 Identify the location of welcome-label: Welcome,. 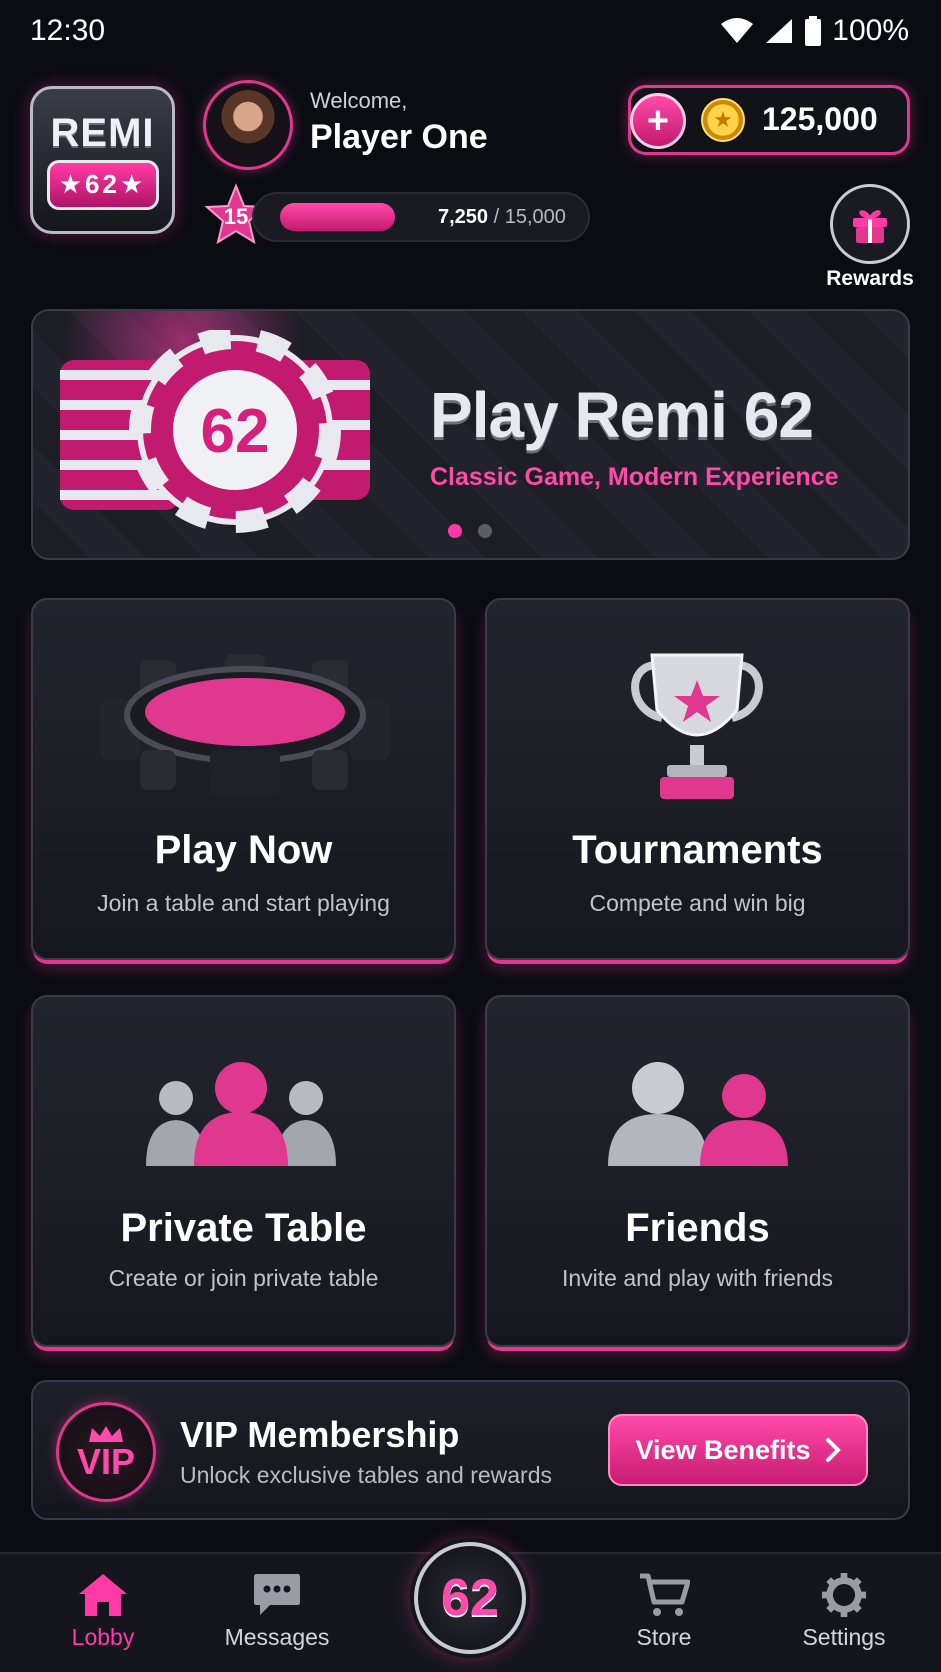
(359, 100).